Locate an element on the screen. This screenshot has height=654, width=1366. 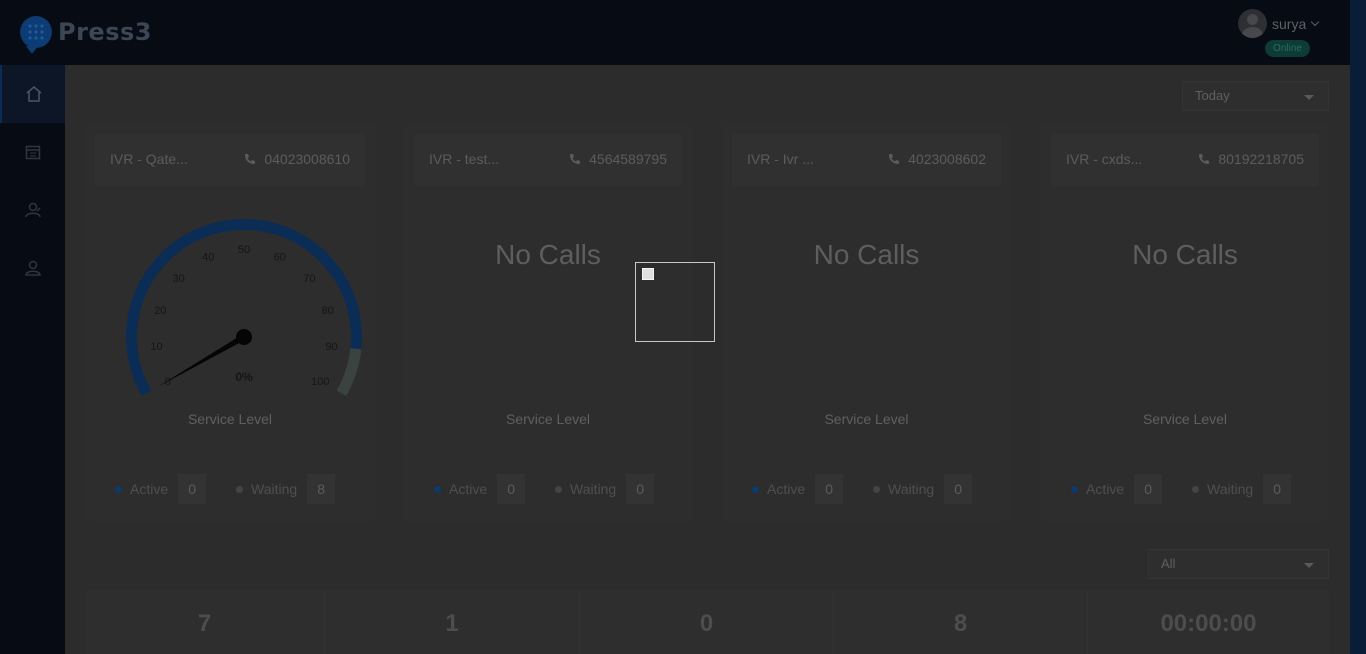
gauge-hub is located at coordinates (244, 337).